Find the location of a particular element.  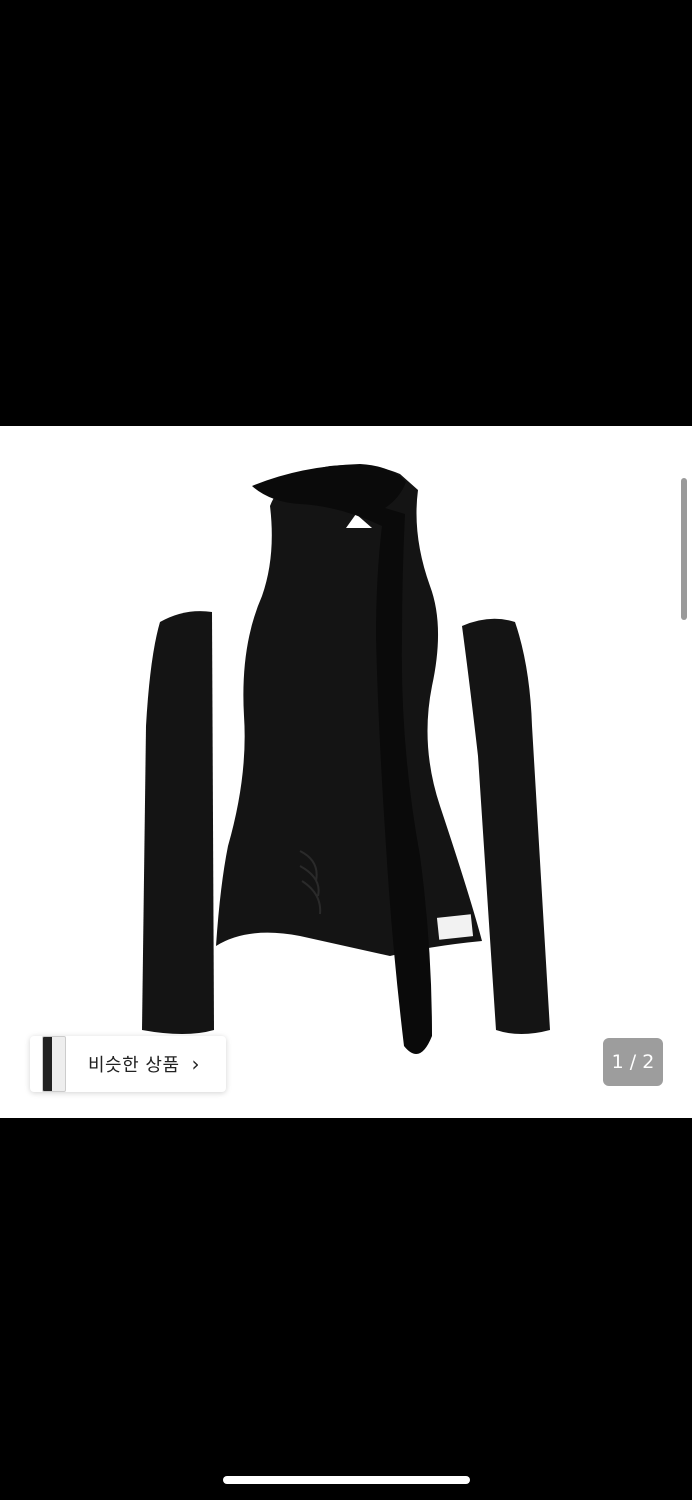

page-counter: 1 / 2 is located at coordinates (633, 1062).